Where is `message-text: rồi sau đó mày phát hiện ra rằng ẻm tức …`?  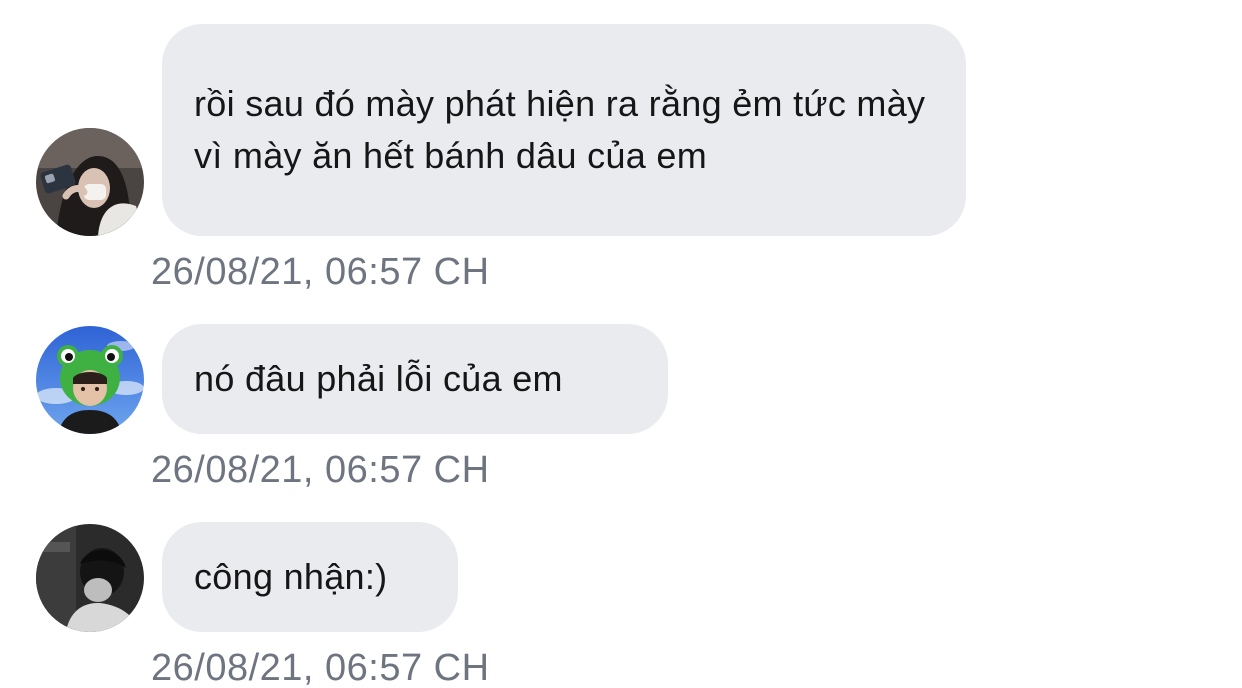 message-text: rồi sau đó mày phát hiện ra rằng ẻm tức … is located at coordinates (560, 129).